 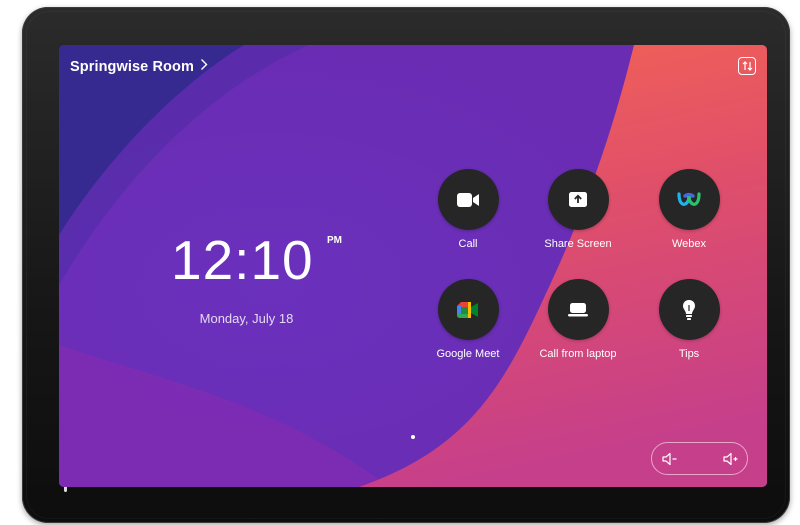 What do you see at coordinates (689, 244) in the screenshot?
I see `webex-label: Webex` at bounding box center [689, 244].